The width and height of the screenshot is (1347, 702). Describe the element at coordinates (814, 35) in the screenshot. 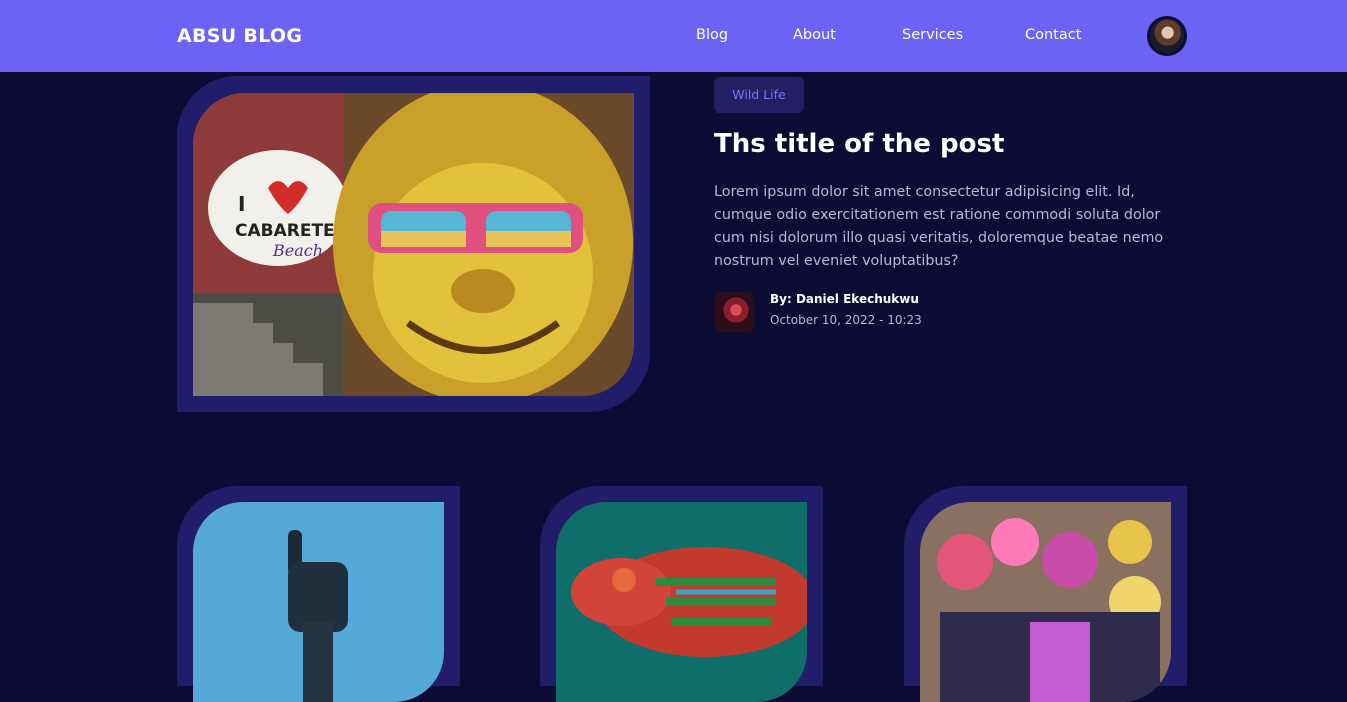

I see `nav-link-about: About` at that location.